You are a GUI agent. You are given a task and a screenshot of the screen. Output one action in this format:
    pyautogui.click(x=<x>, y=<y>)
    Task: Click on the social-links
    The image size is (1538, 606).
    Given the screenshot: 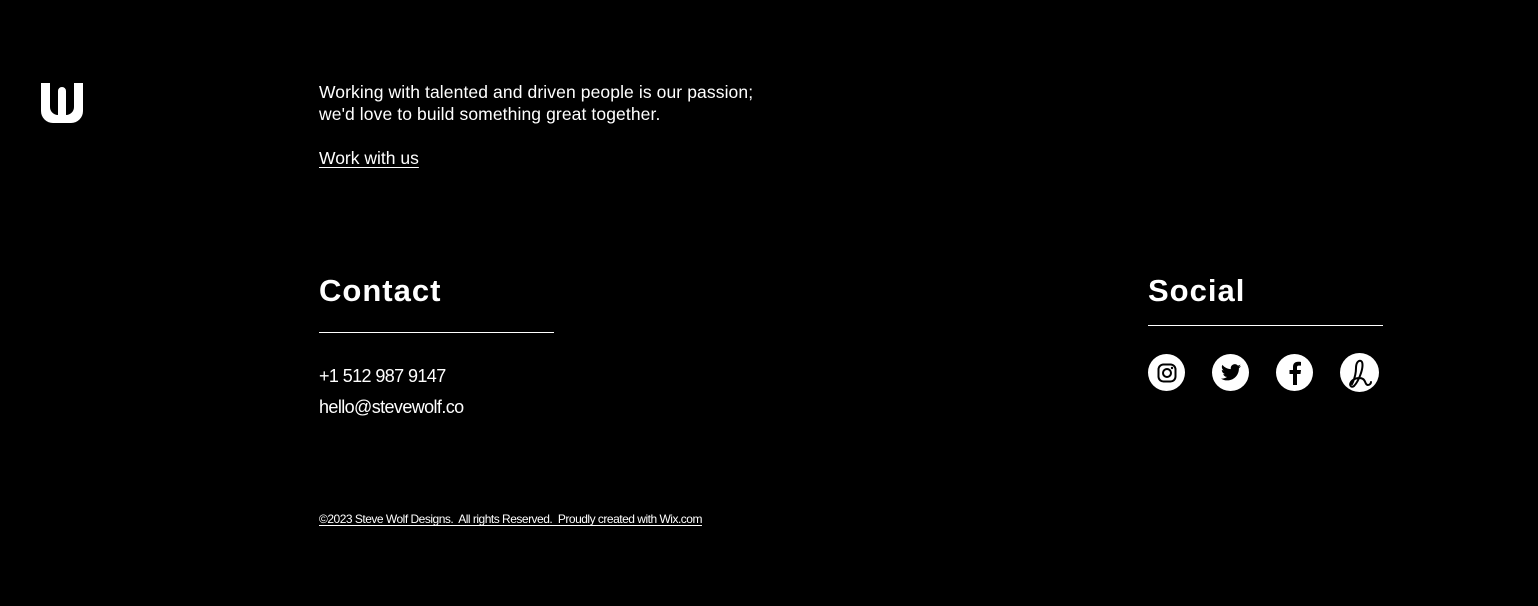 What is the action you would take?
    pyautogui.click(x=1263, y=372)
    